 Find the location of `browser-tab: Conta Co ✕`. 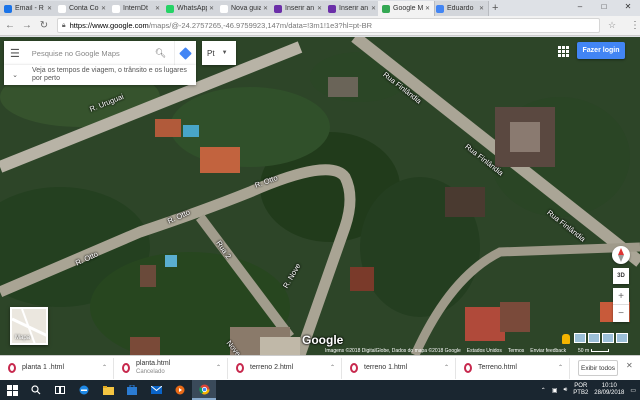

browser-tab: Conta Co ✕ is located at coordinates (82, 8).